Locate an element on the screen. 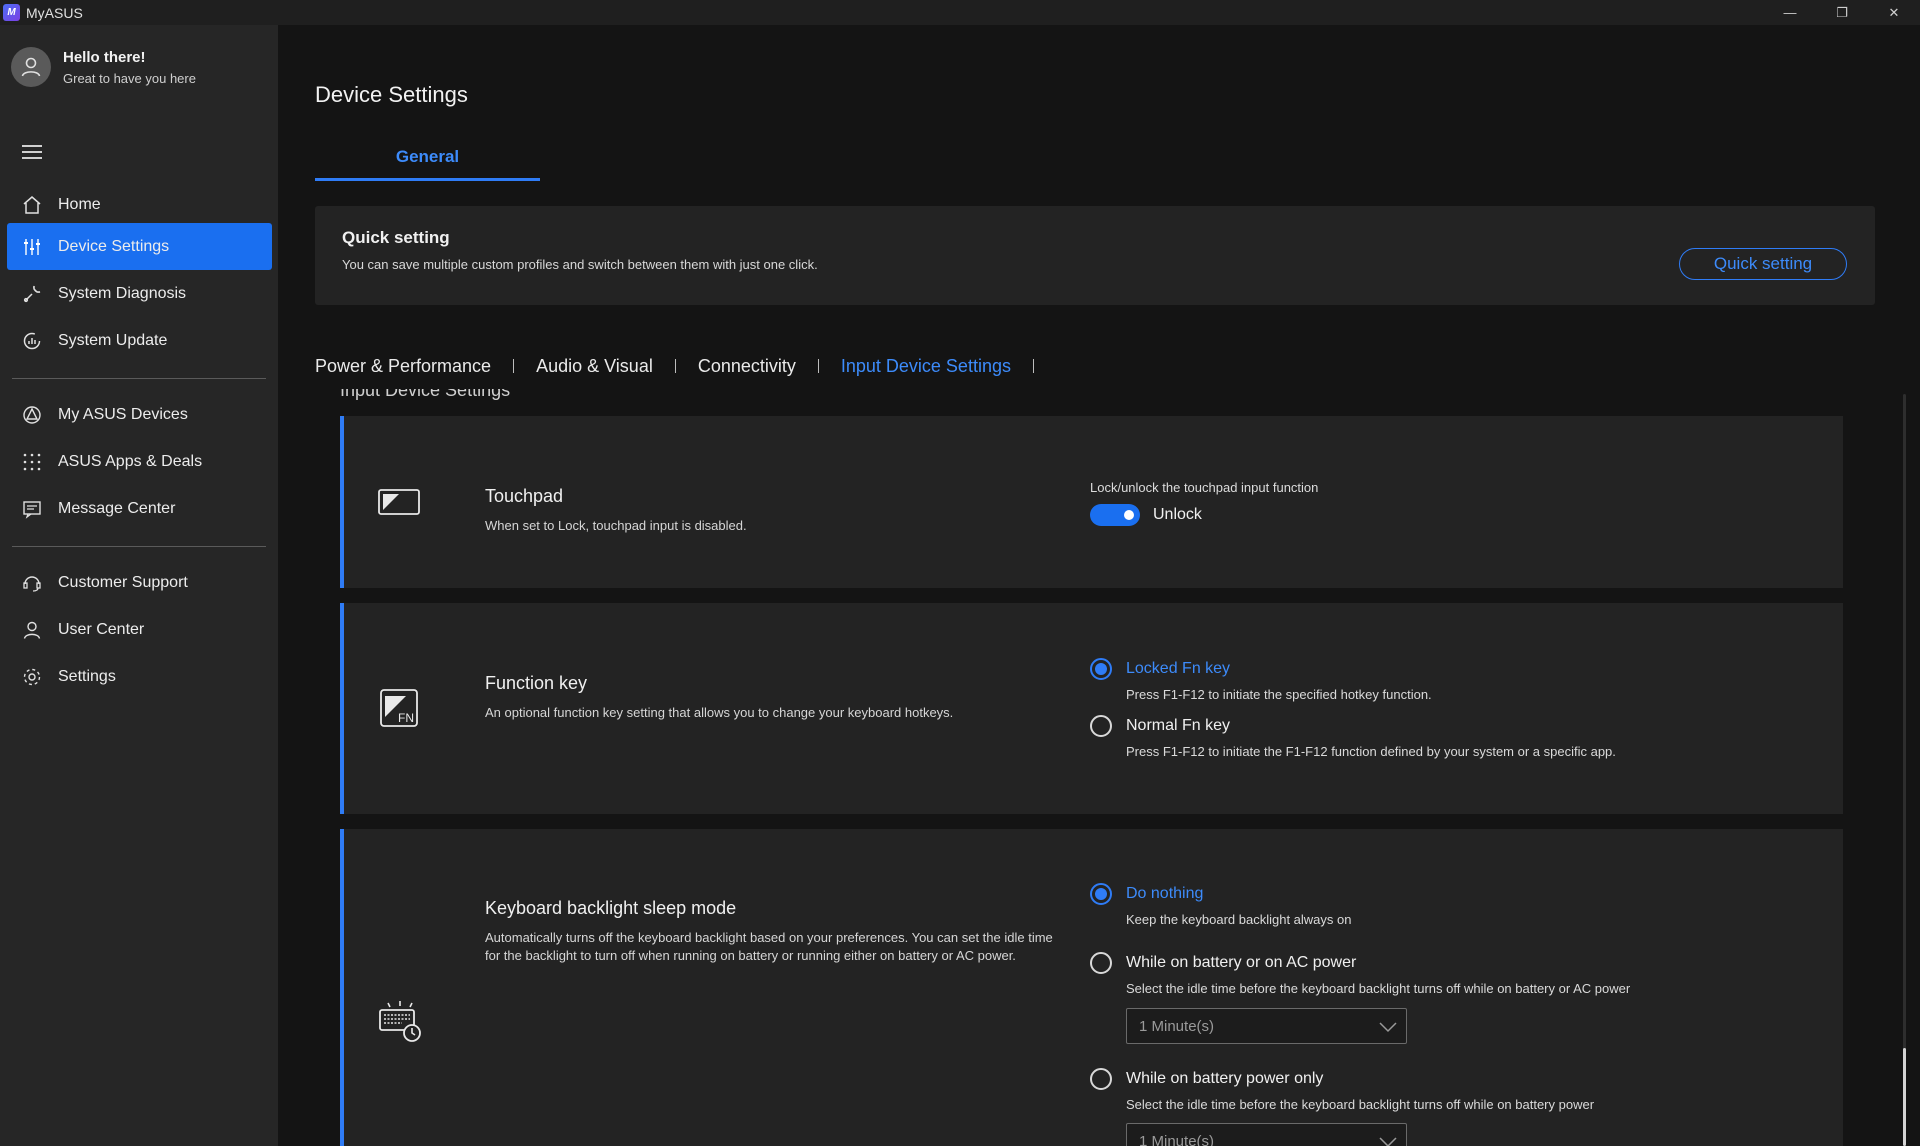 The image size is (1920, 1146). function-key-icon: FN is located at coordinates (399, 708).